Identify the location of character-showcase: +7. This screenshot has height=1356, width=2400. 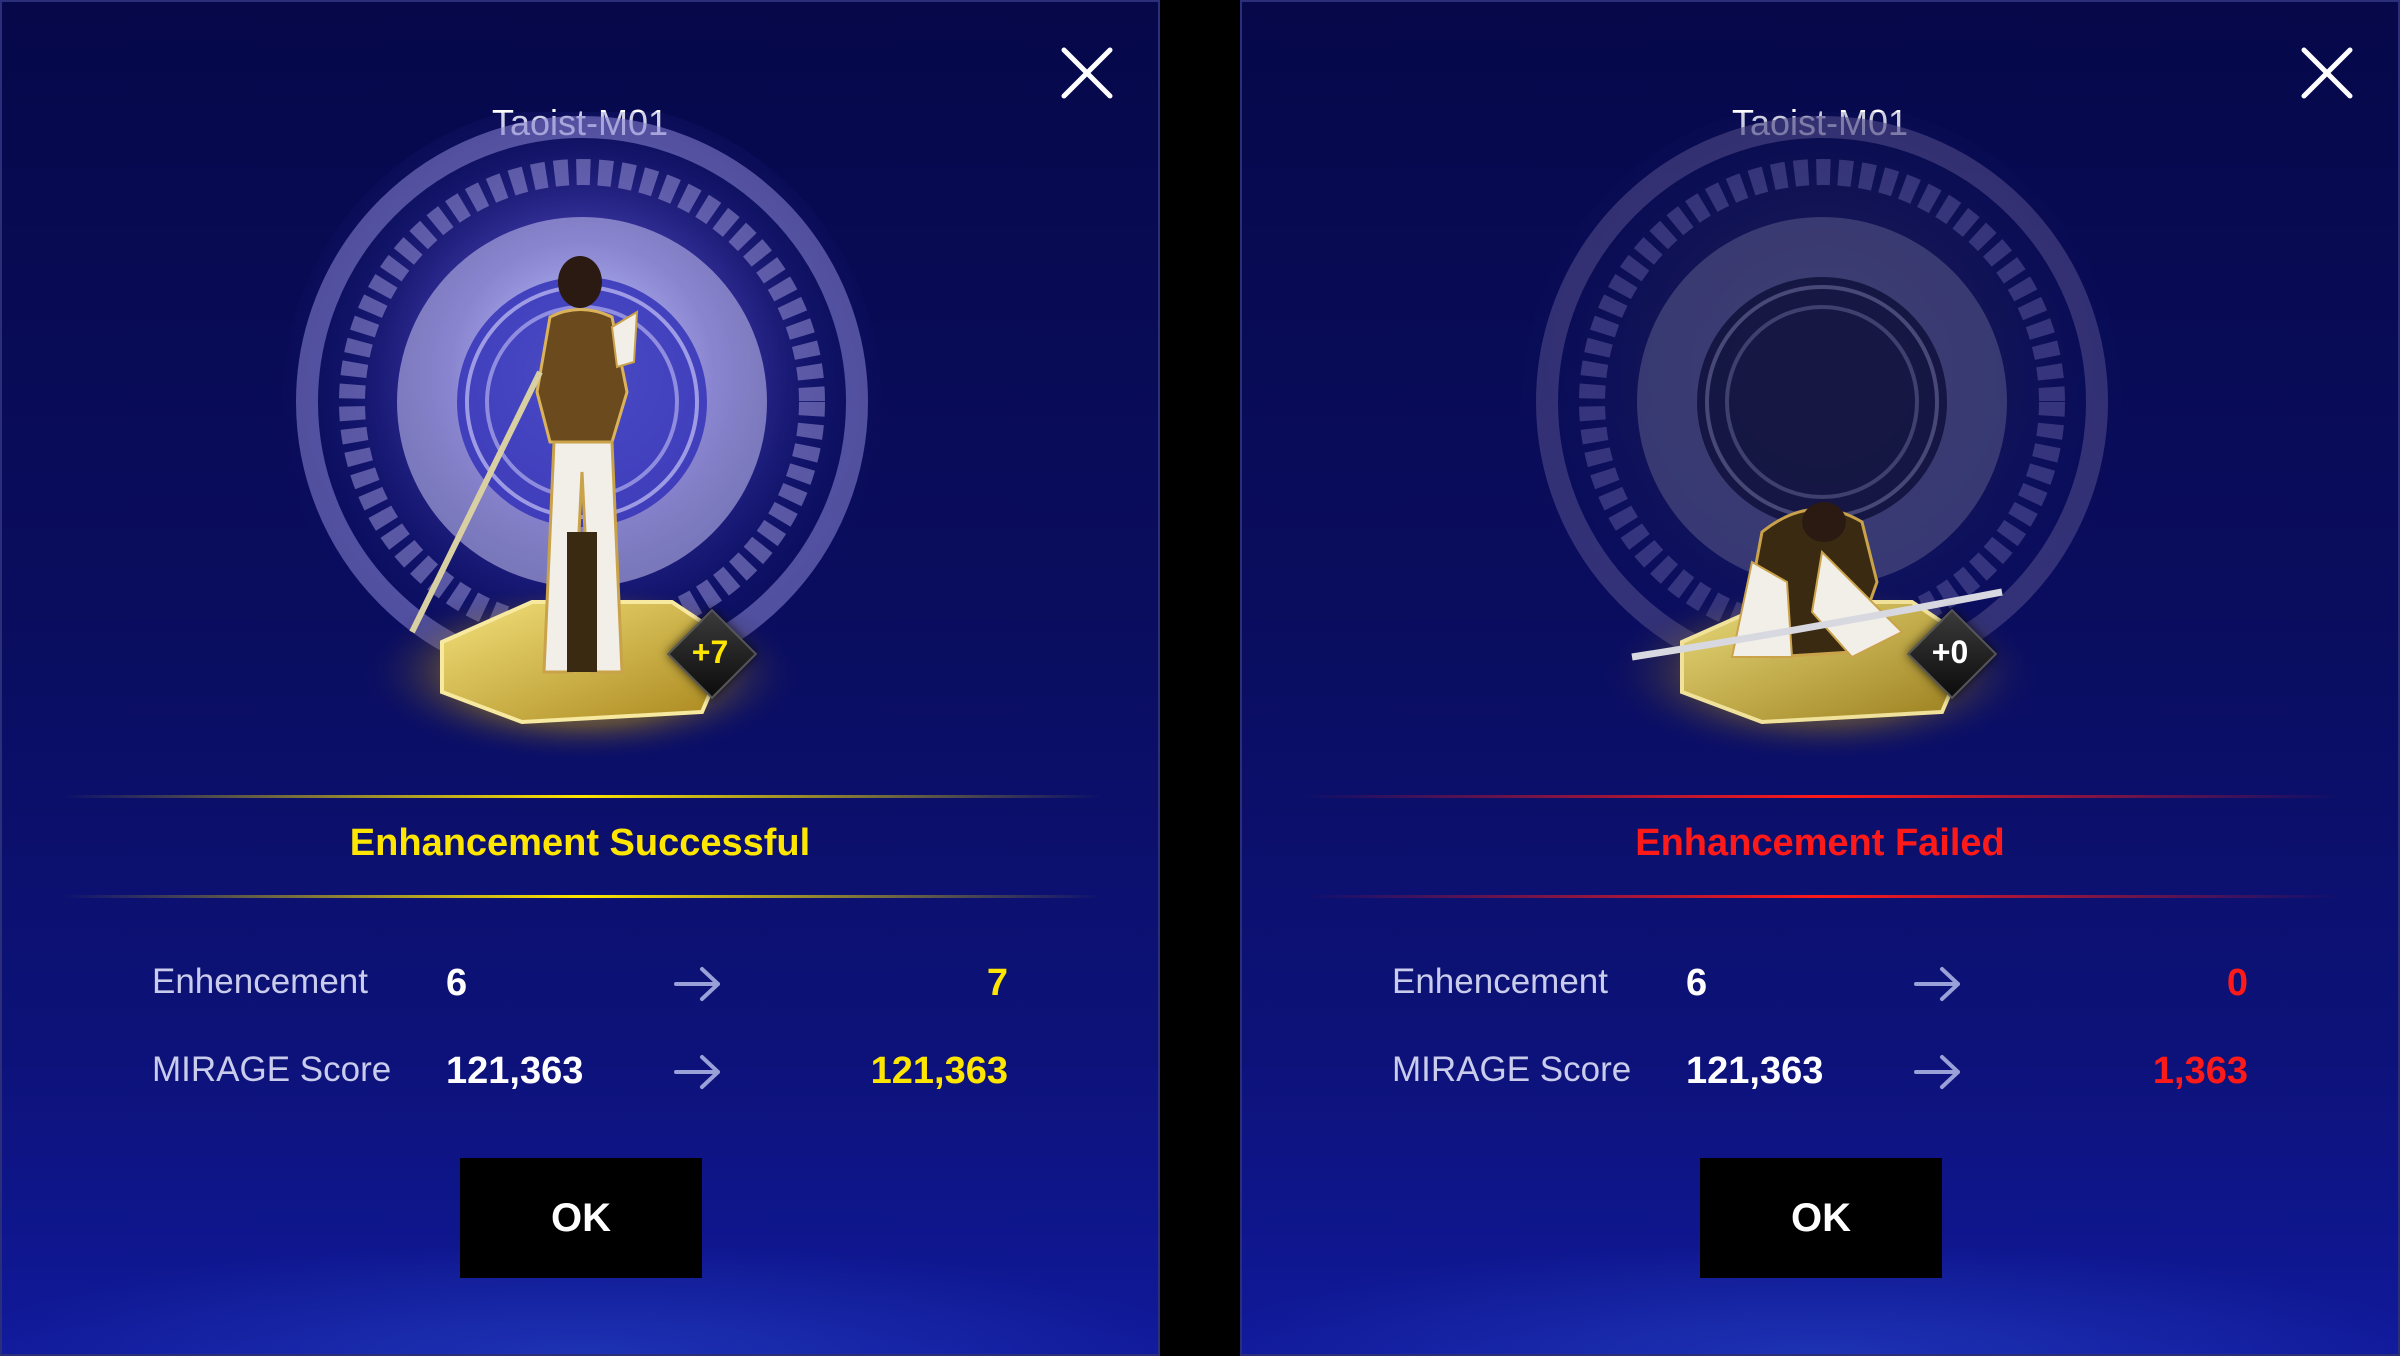
(582, 442).